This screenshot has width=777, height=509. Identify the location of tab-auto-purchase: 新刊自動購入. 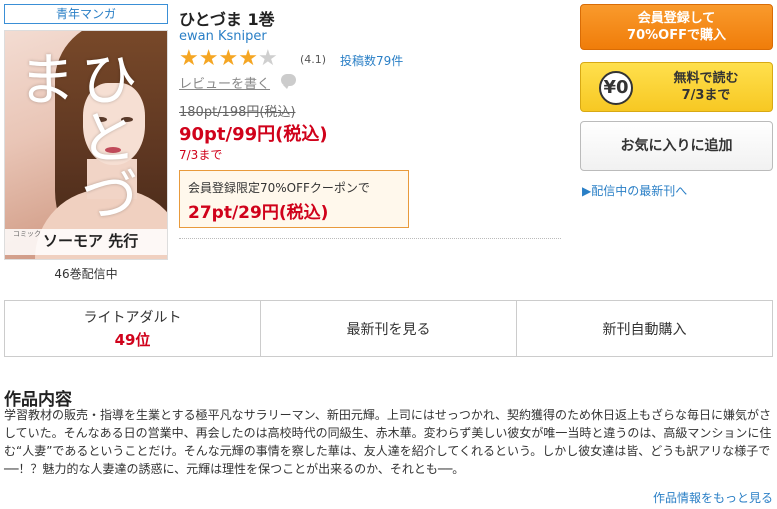
(644, 328).